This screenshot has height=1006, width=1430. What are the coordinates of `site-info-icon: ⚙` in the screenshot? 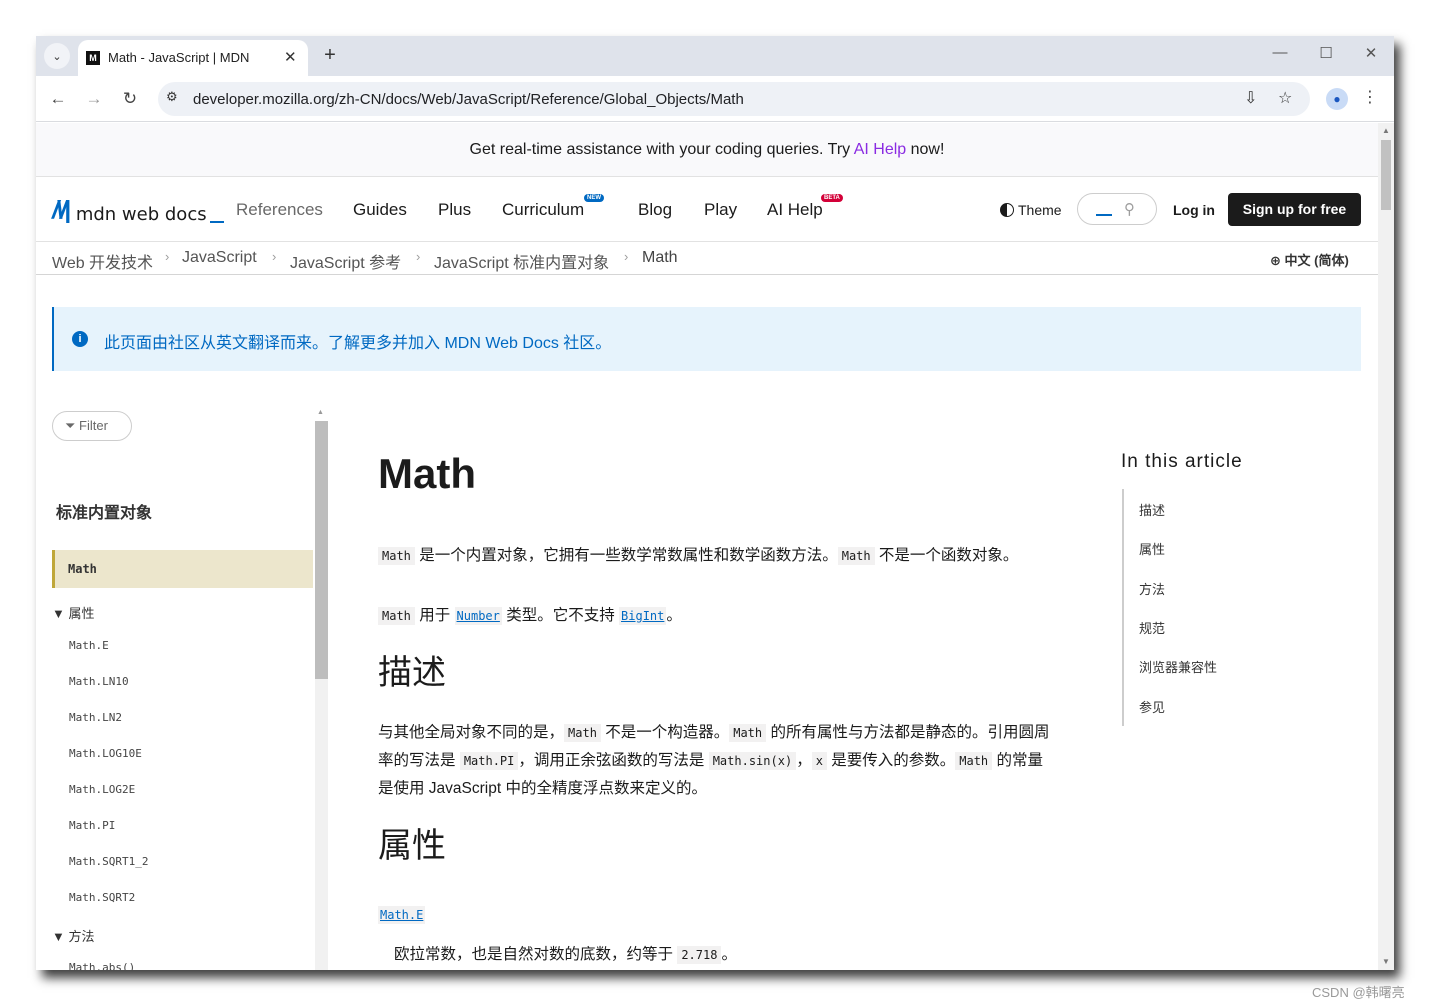 It's located at (172, 97).